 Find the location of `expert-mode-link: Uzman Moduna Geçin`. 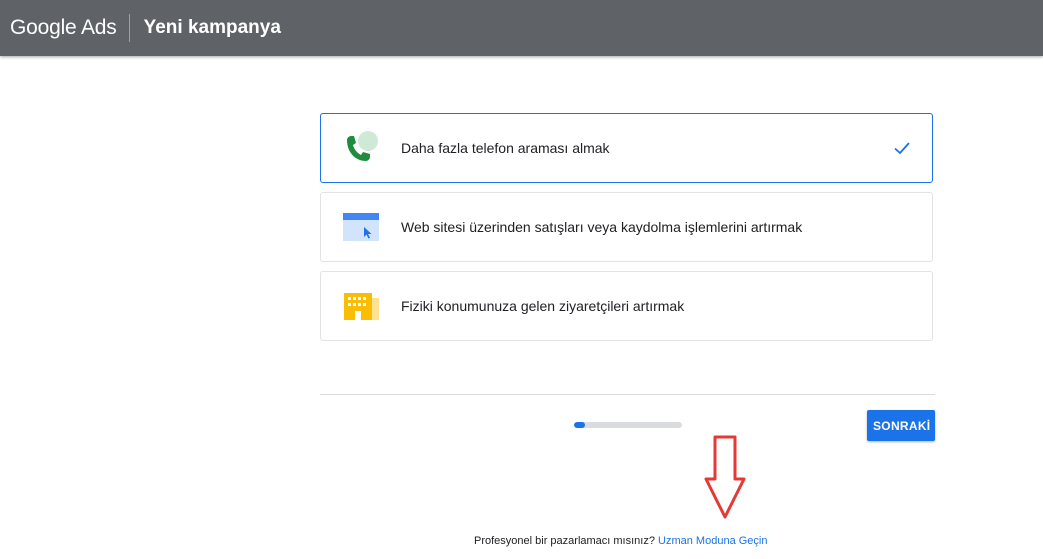

expert-mode-link: Uzman Moduna Geçin is located at coordinates (712, 541).